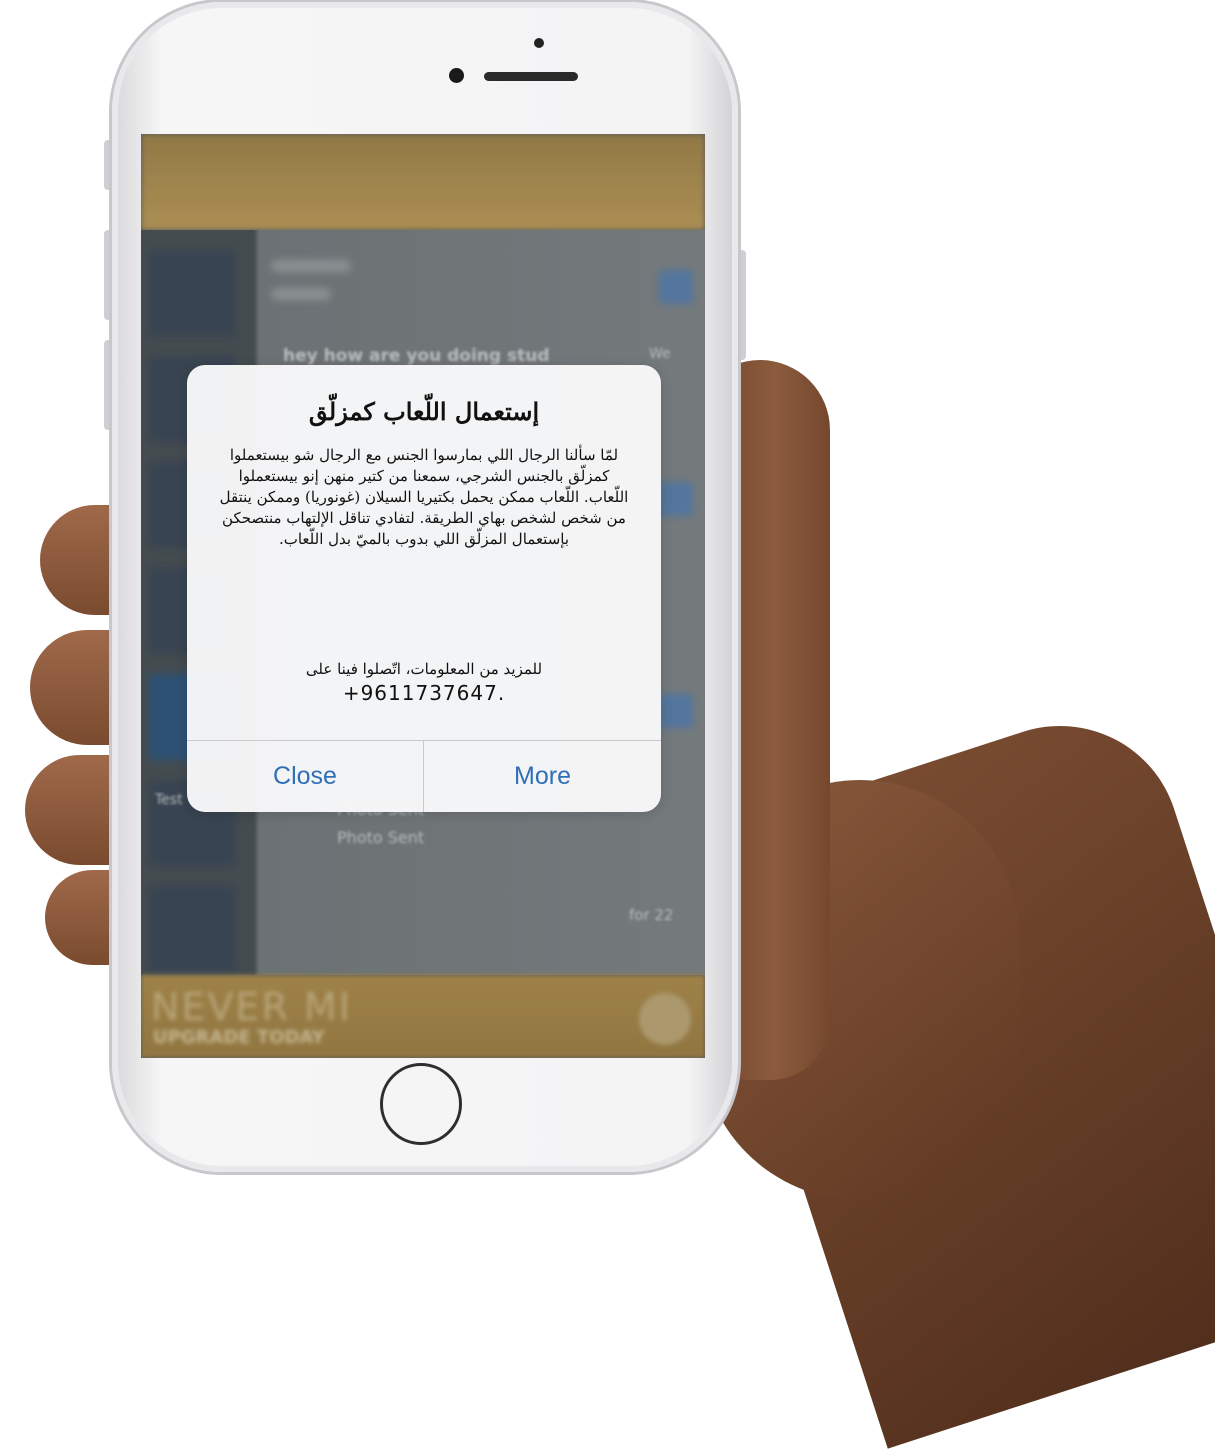 This screenshot has height=1454, width=1215. What do you see at coordinates (456, 75) in the screenshot?
I see `front-camera-icon` at bounding box center [456, 75].